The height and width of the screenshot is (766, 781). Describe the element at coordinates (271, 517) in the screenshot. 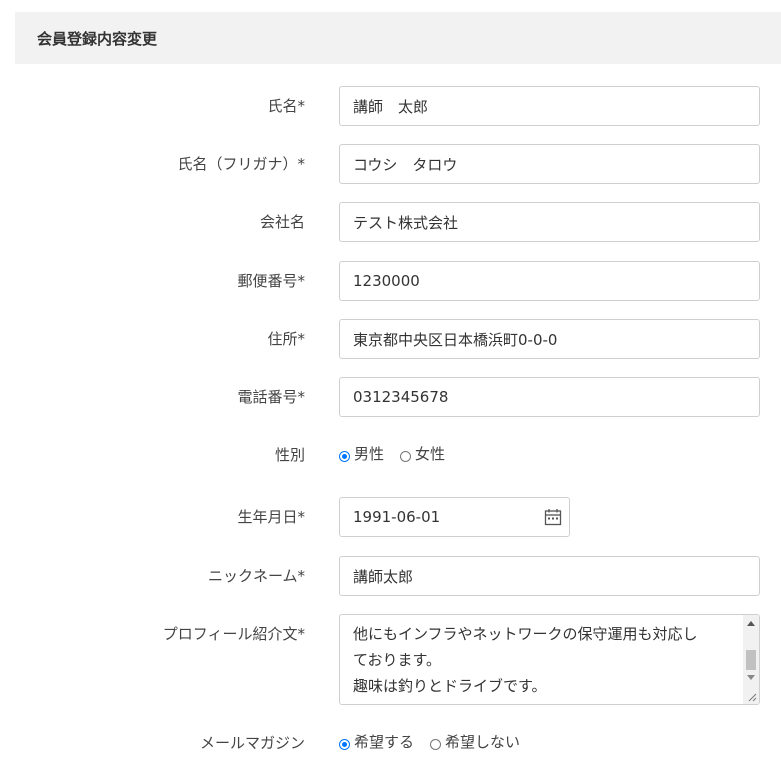

I see `birthday-label: 生年月日*` at that location.